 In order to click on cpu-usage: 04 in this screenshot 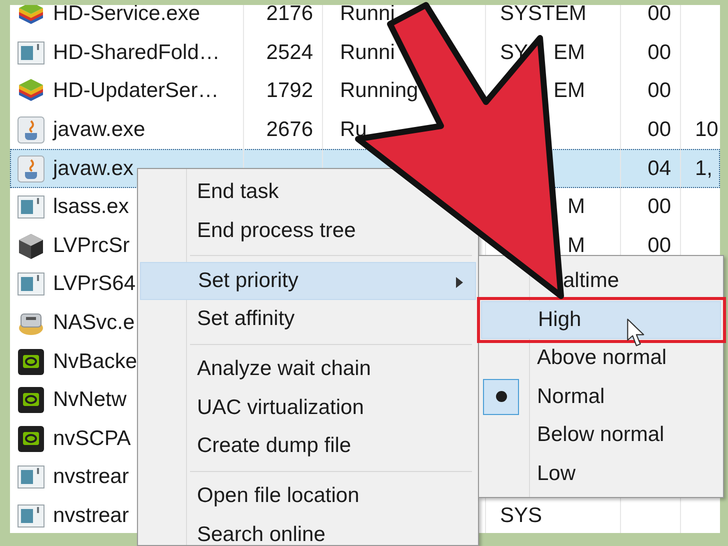, I will do `click(660, 168)`.